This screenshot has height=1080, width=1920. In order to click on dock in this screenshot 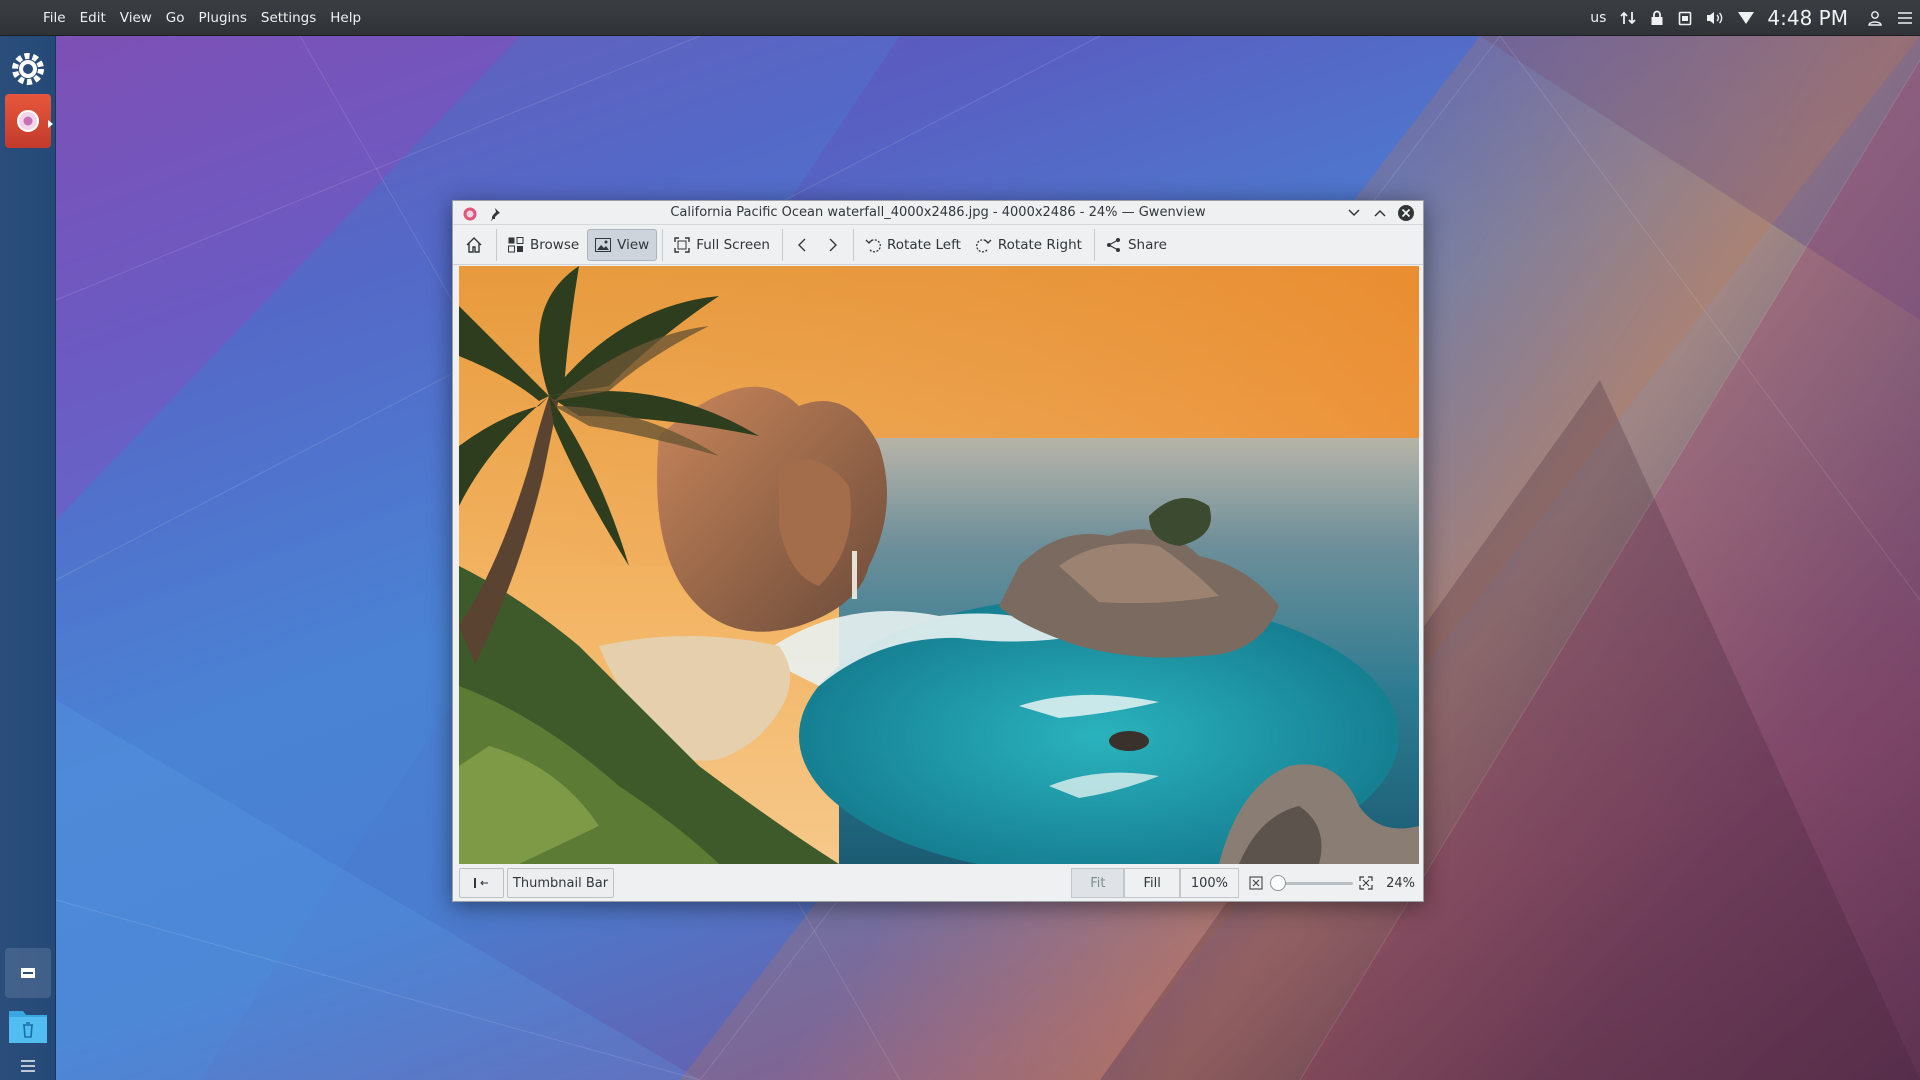, I will do `click(28, 558)`.